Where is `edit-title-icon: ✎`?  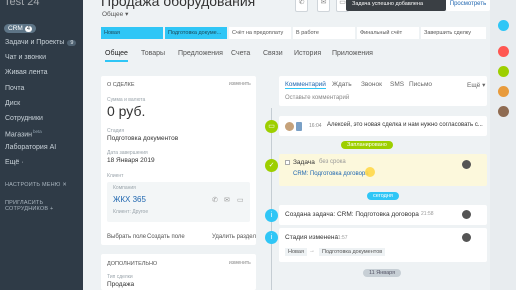 edit-title-icon: ✎ is located at coordinates (236, 3).